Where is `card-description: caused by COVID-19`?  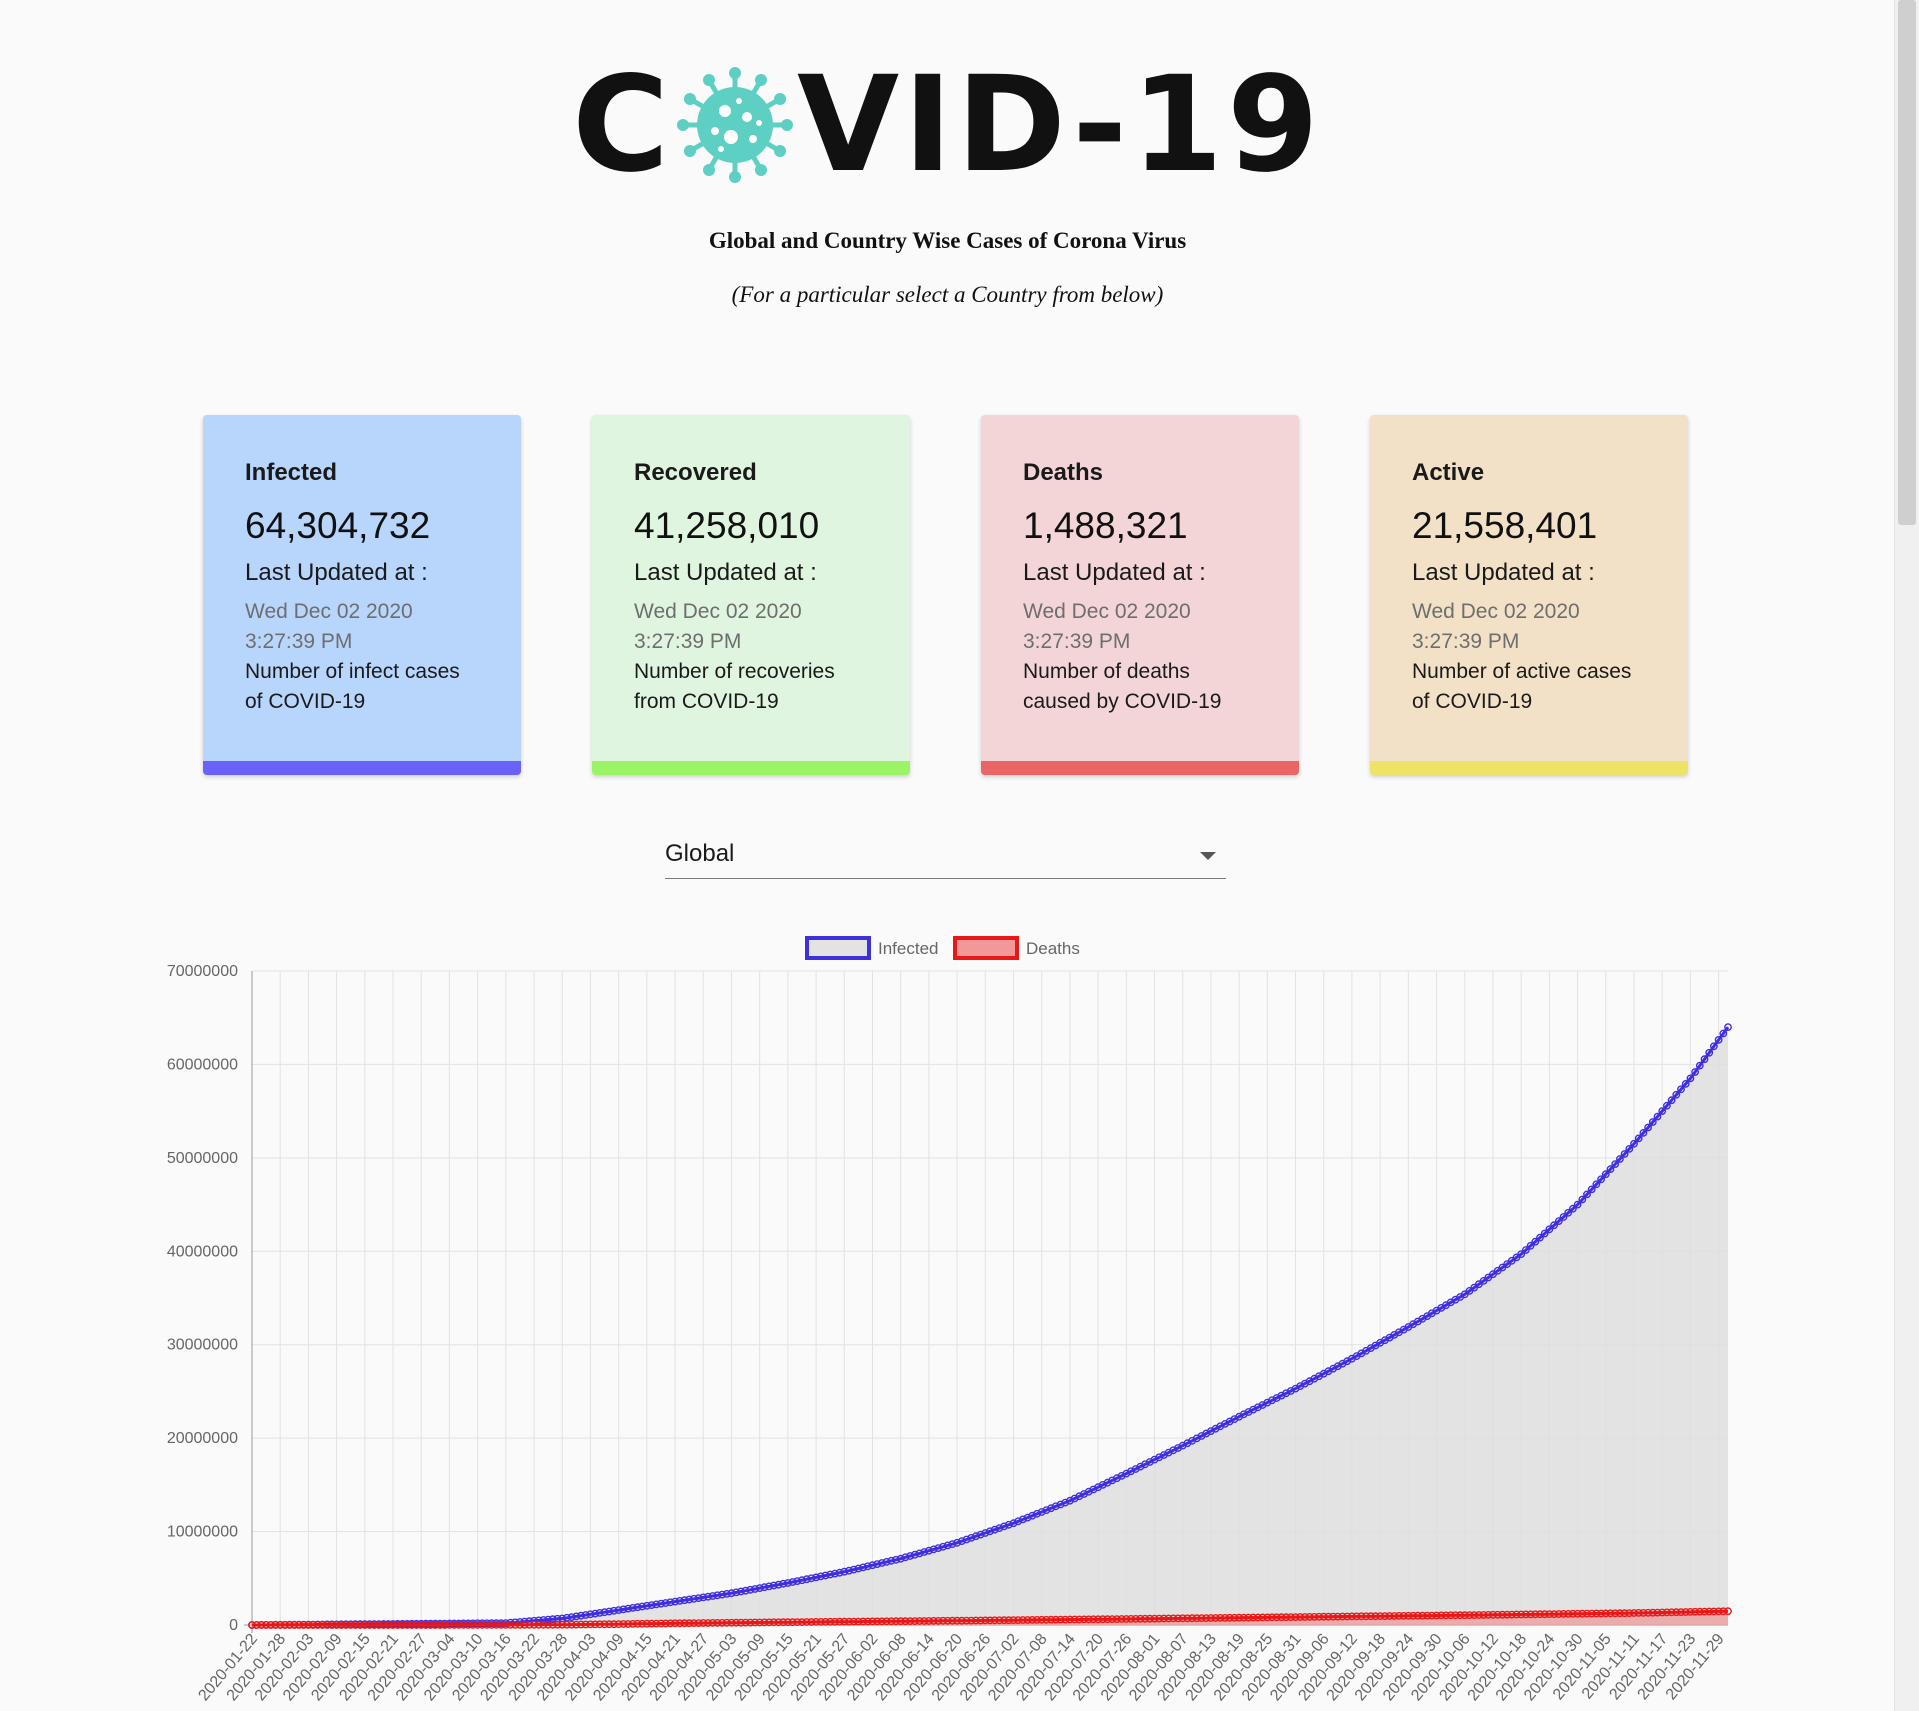
card-description: caused by COVID-19 is located at coordinates (1122, 701).